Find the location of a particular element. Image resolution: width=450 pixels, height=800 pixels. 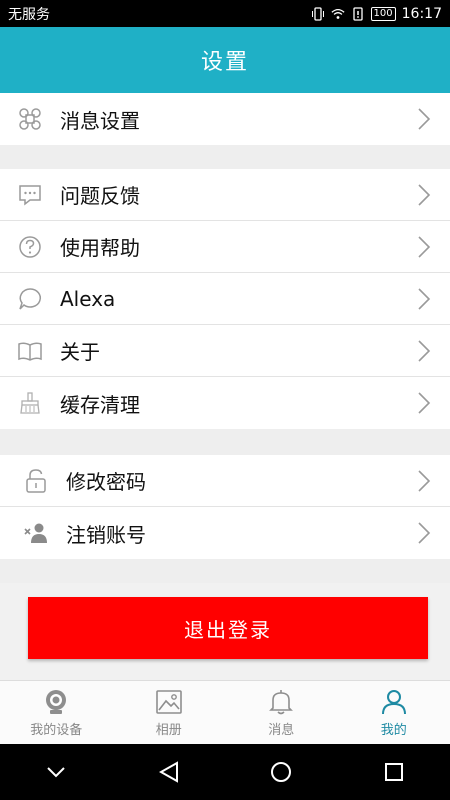

wifi-icon is located at coordinates (337, 13).